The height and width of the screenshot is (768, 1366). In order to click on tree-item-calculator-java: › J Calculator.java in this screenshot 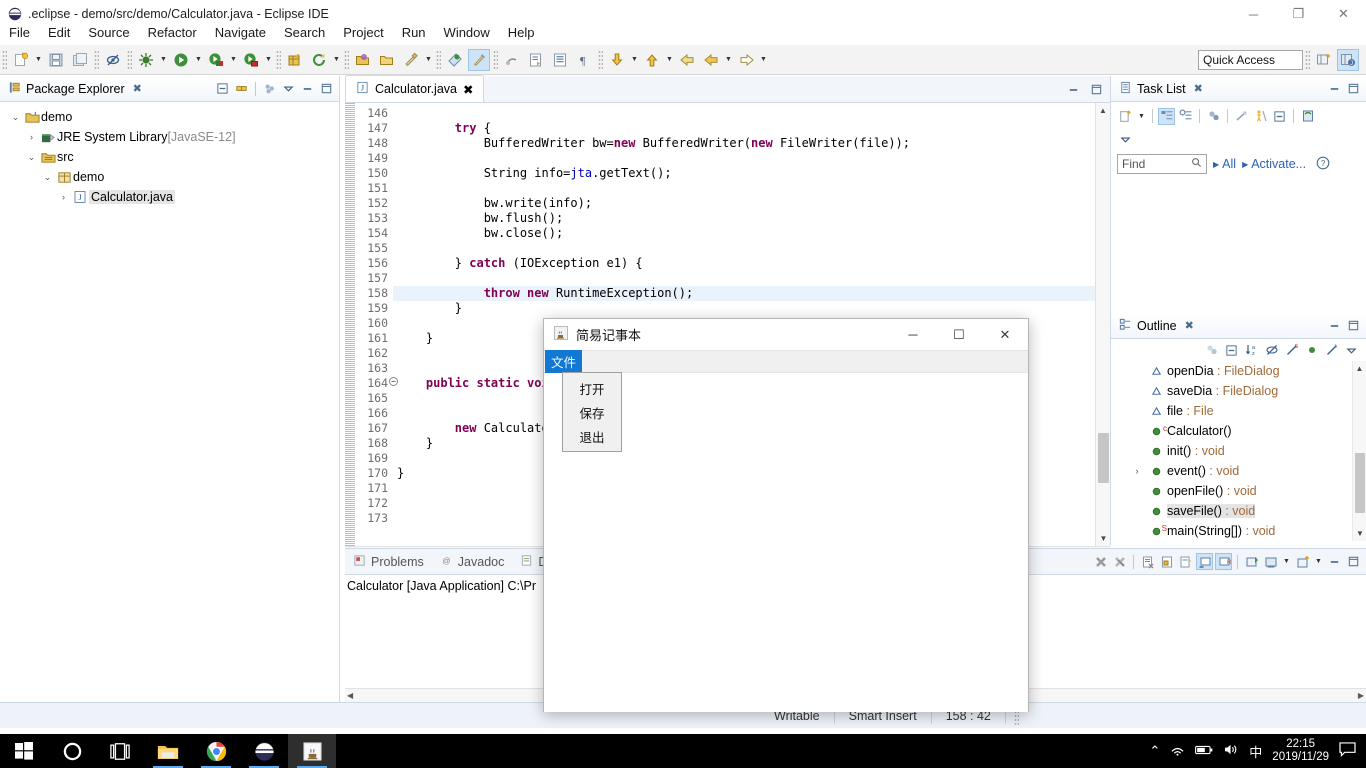, I will do `click(169, 197)`.